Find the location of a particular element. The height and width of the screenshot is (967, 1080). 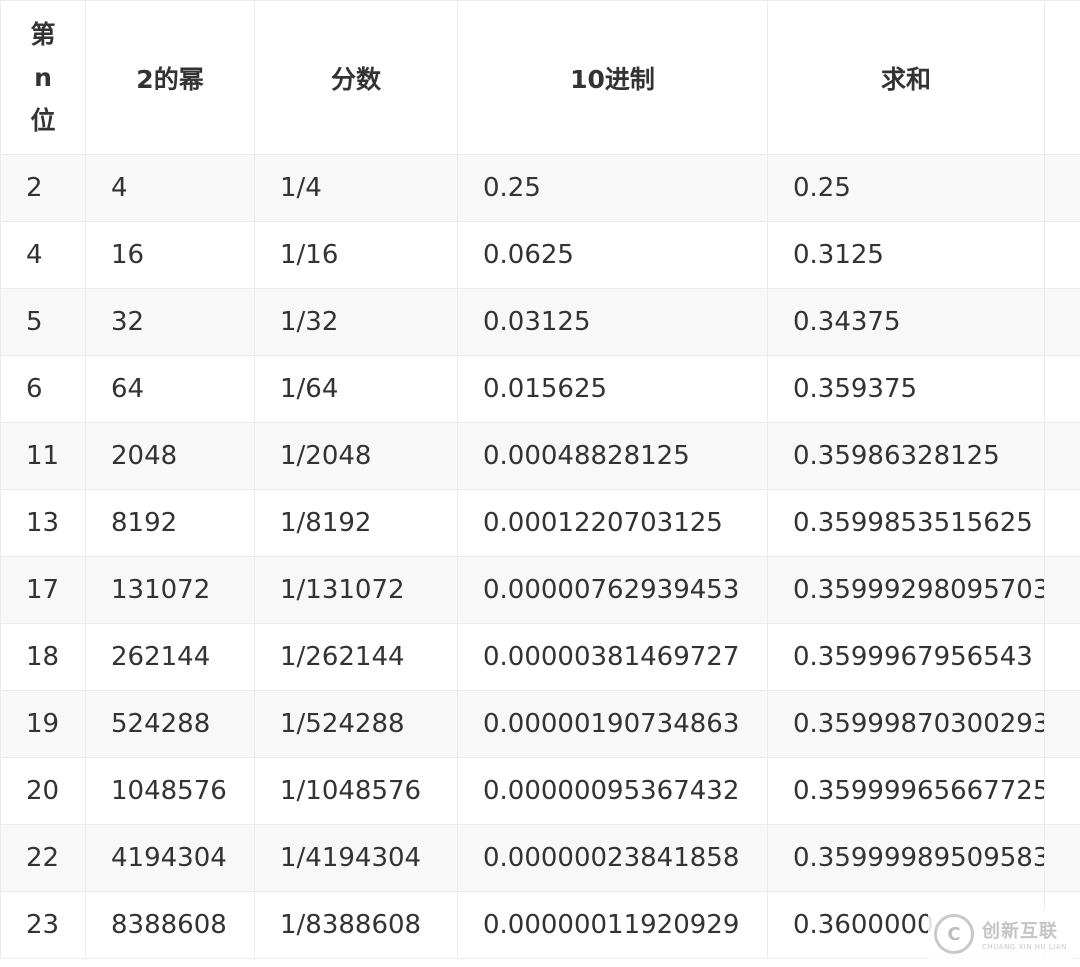

cell-position: 6 is located at coordinates (43, 389).